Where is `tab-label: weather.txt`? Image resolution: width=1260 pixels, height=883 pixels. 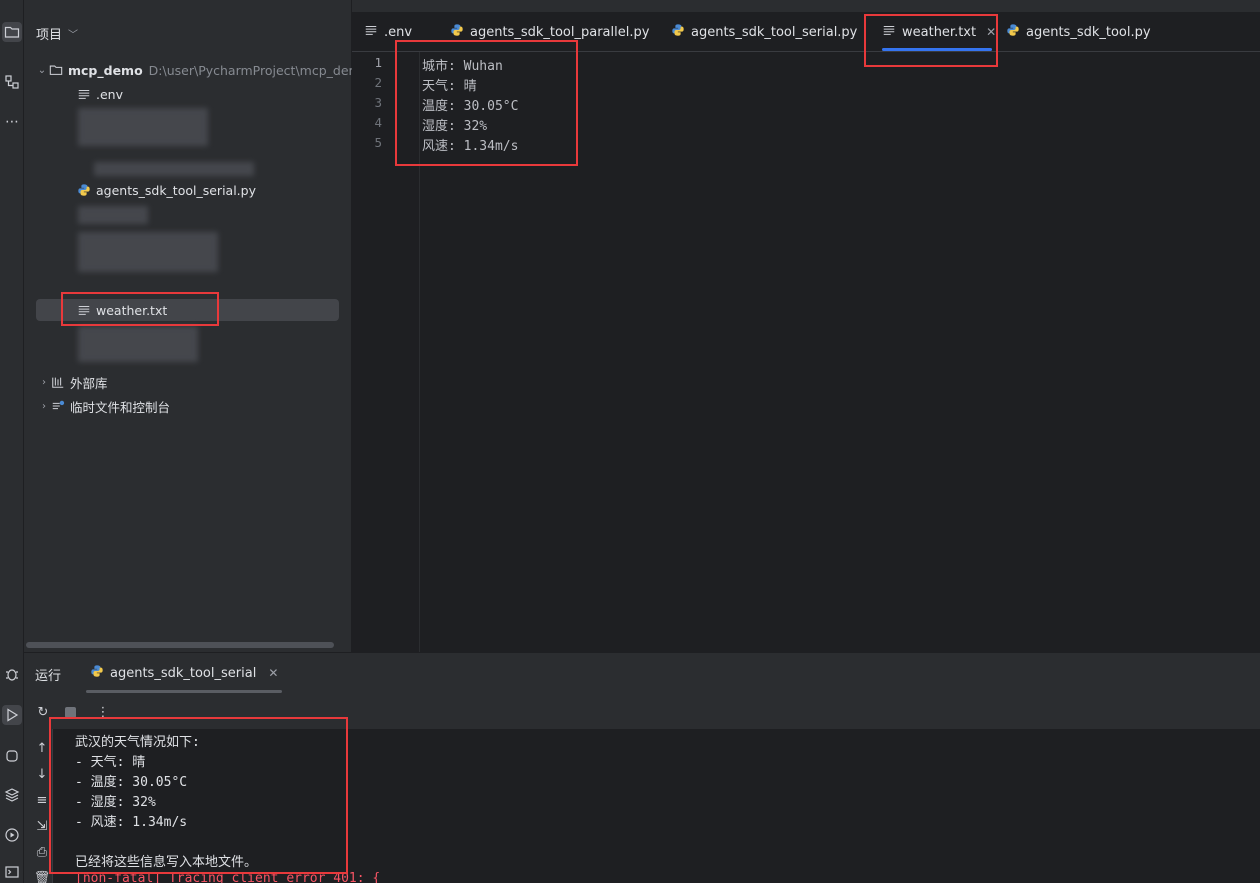 tab-label: weather.txt is located at coordinates (939, 32).